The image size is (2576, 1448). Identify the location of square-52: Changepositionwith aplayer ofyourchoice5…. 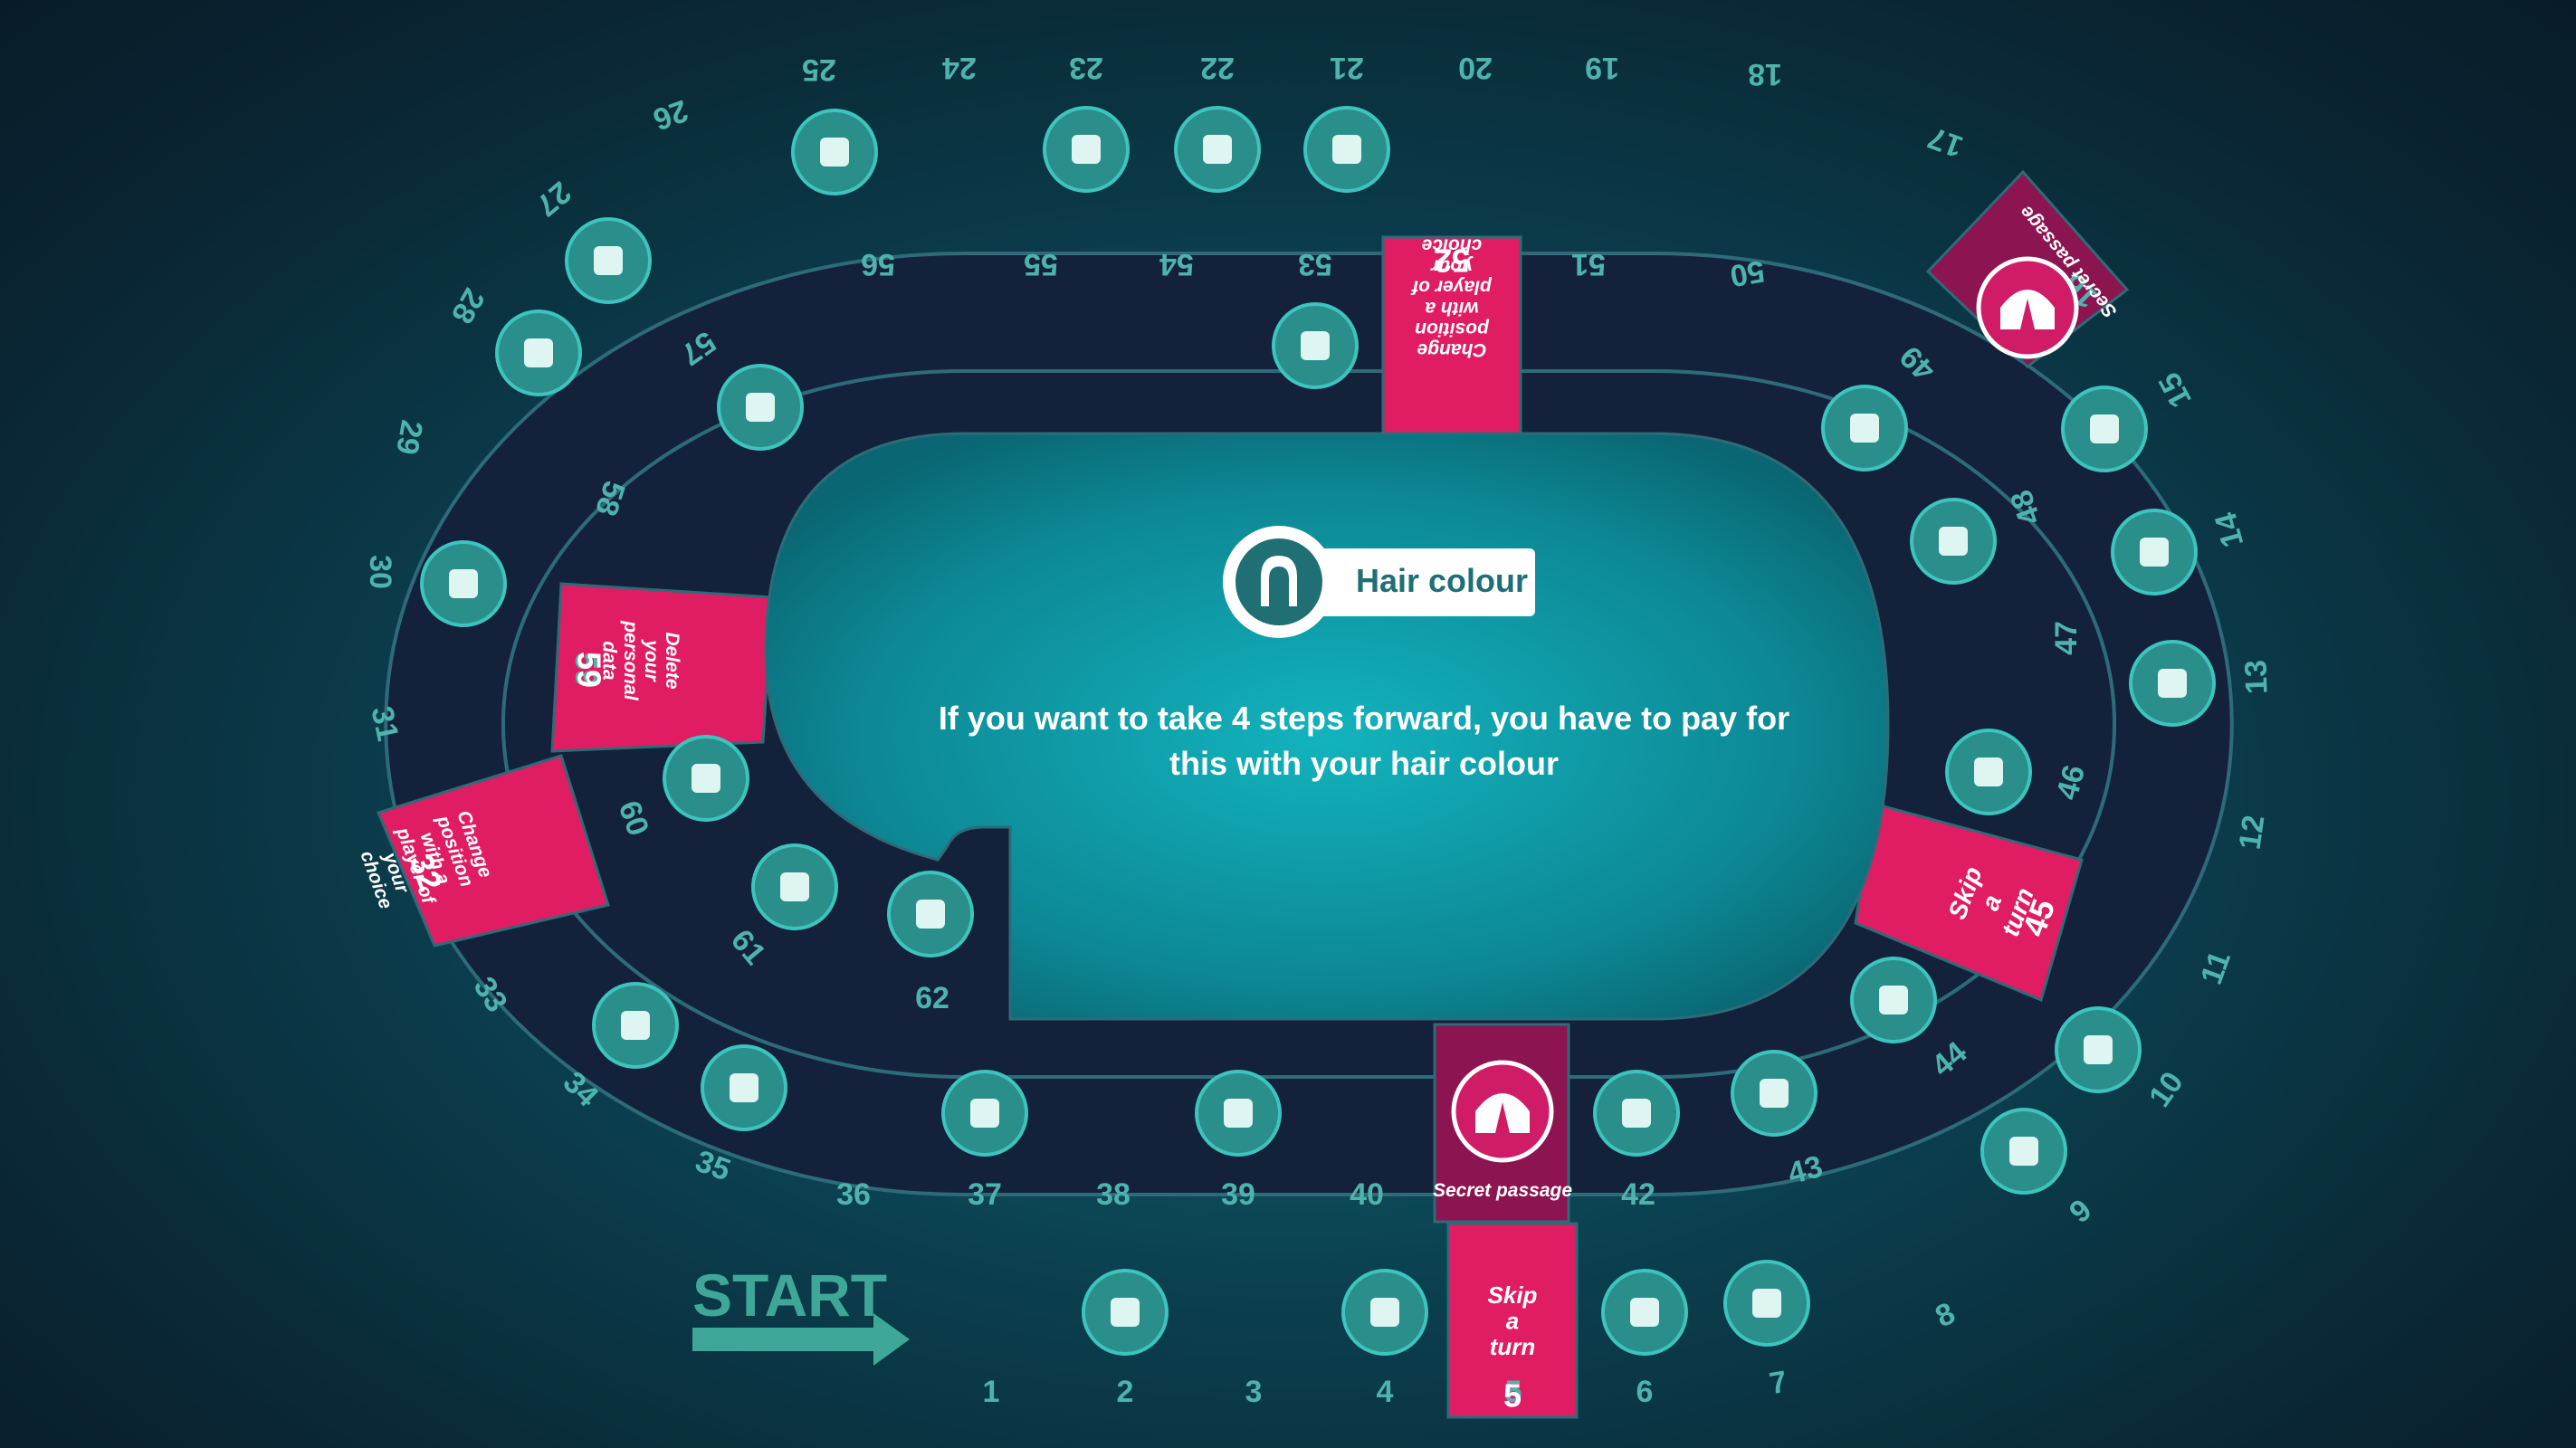
(1452, 298).